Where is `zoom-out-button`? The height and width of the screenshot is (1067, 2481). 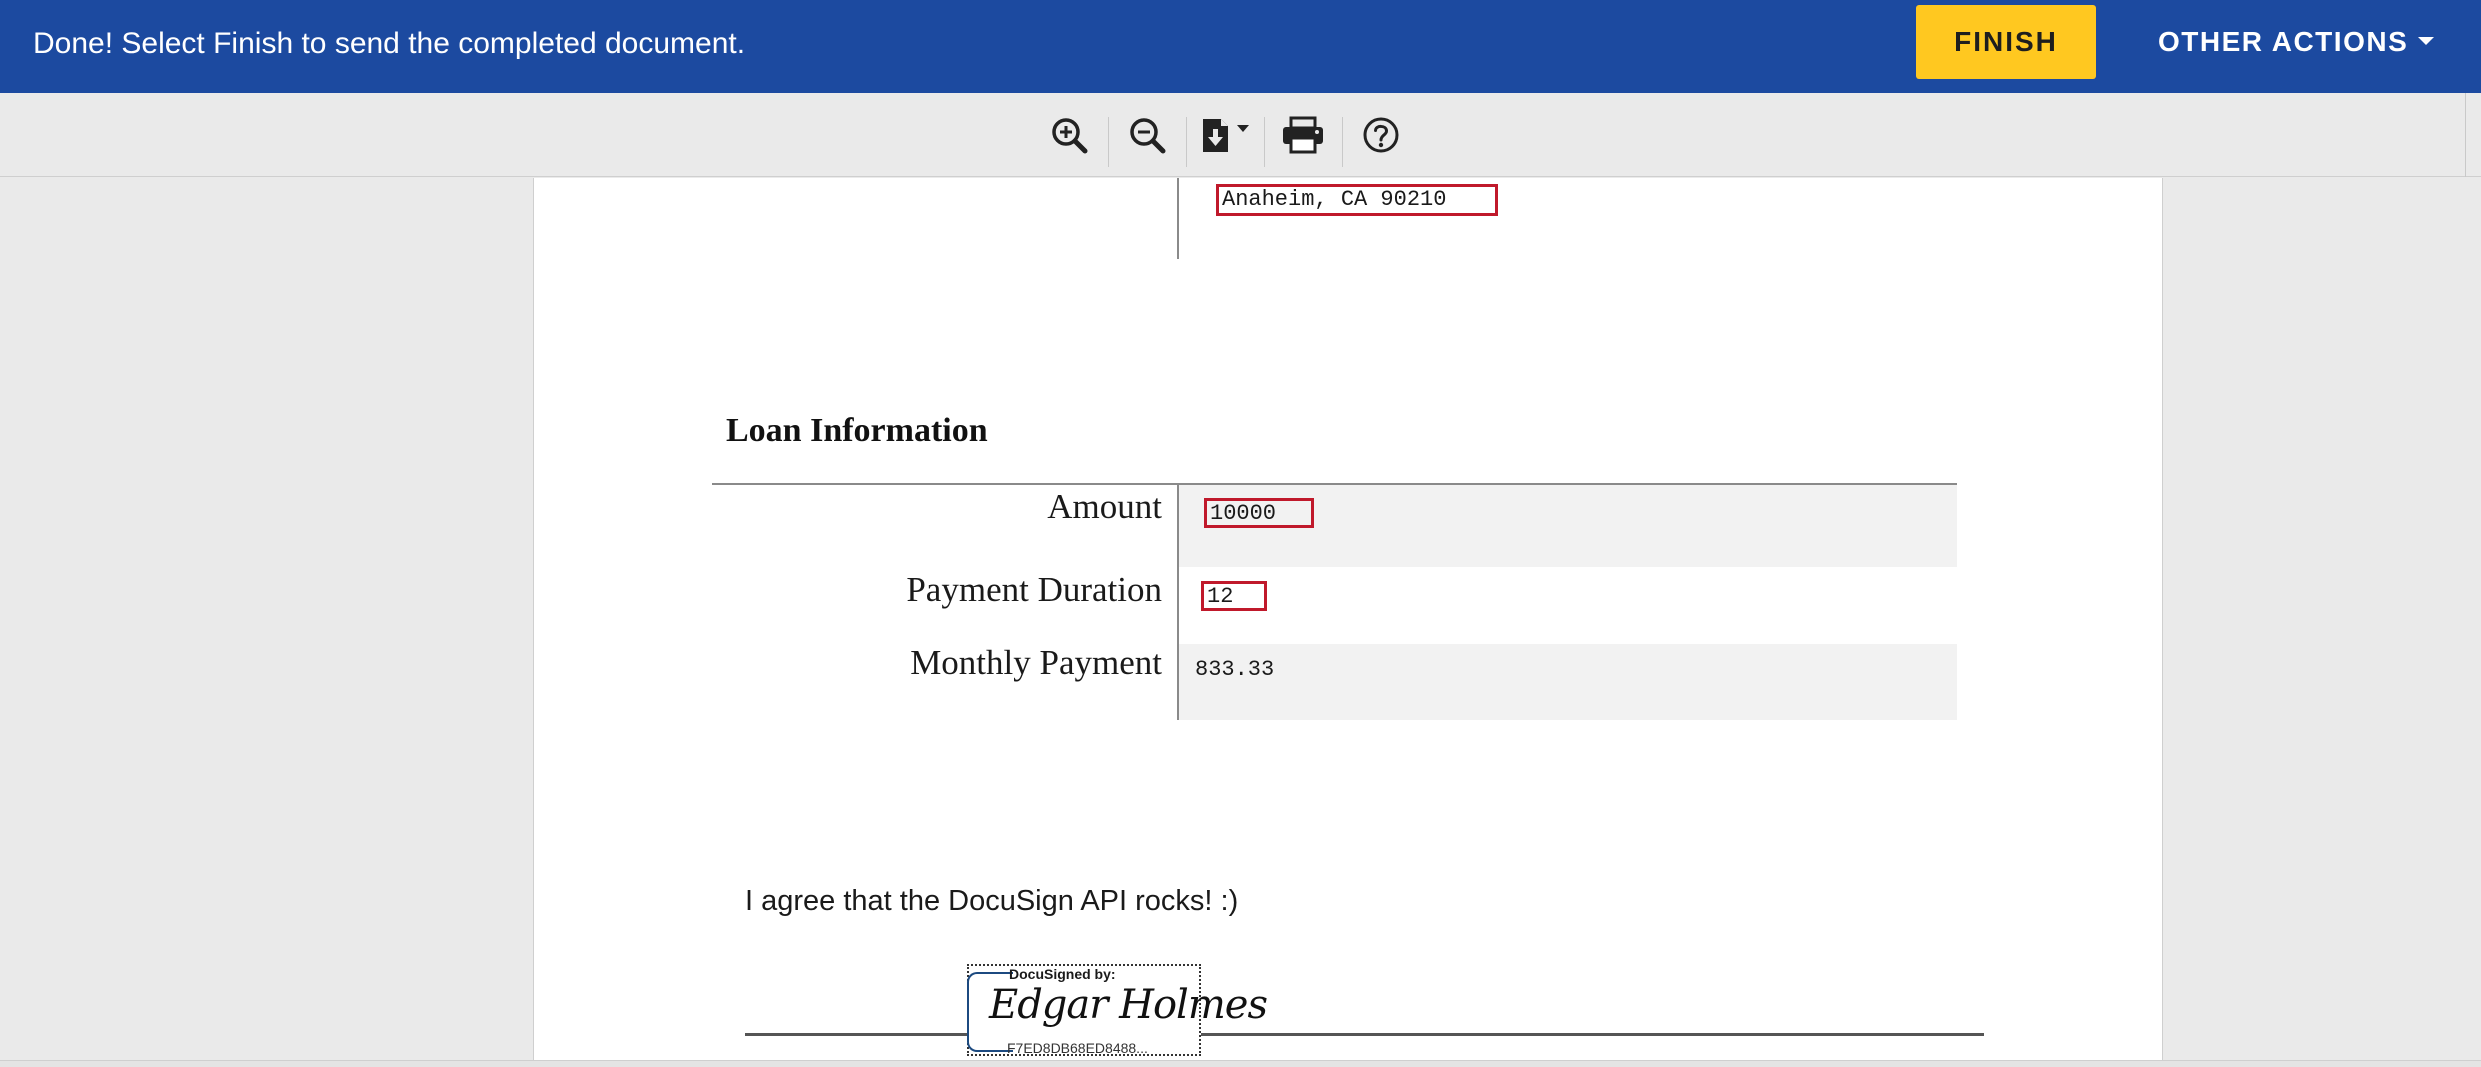 zoom-out-button is located at coordinates (1147, 135).